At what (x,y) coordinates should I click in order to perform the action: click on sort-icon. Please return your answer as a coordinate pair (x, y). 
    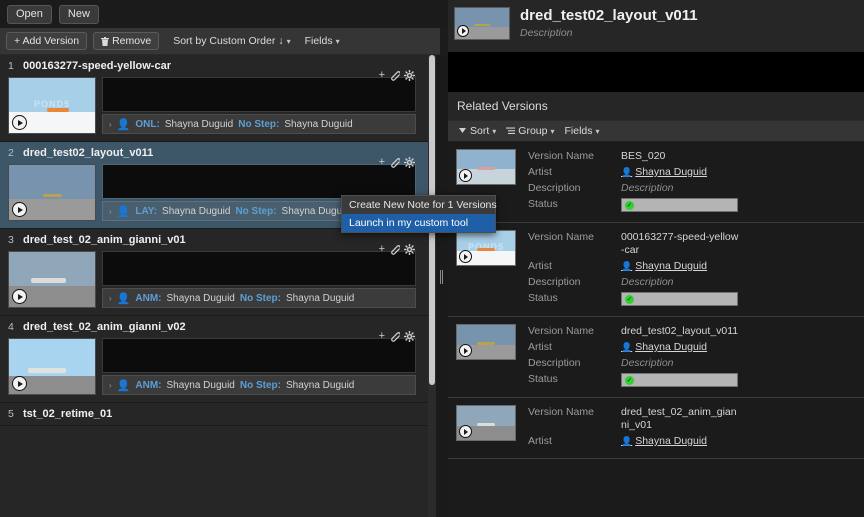
    Looking at the image, I should click on (462, 130).